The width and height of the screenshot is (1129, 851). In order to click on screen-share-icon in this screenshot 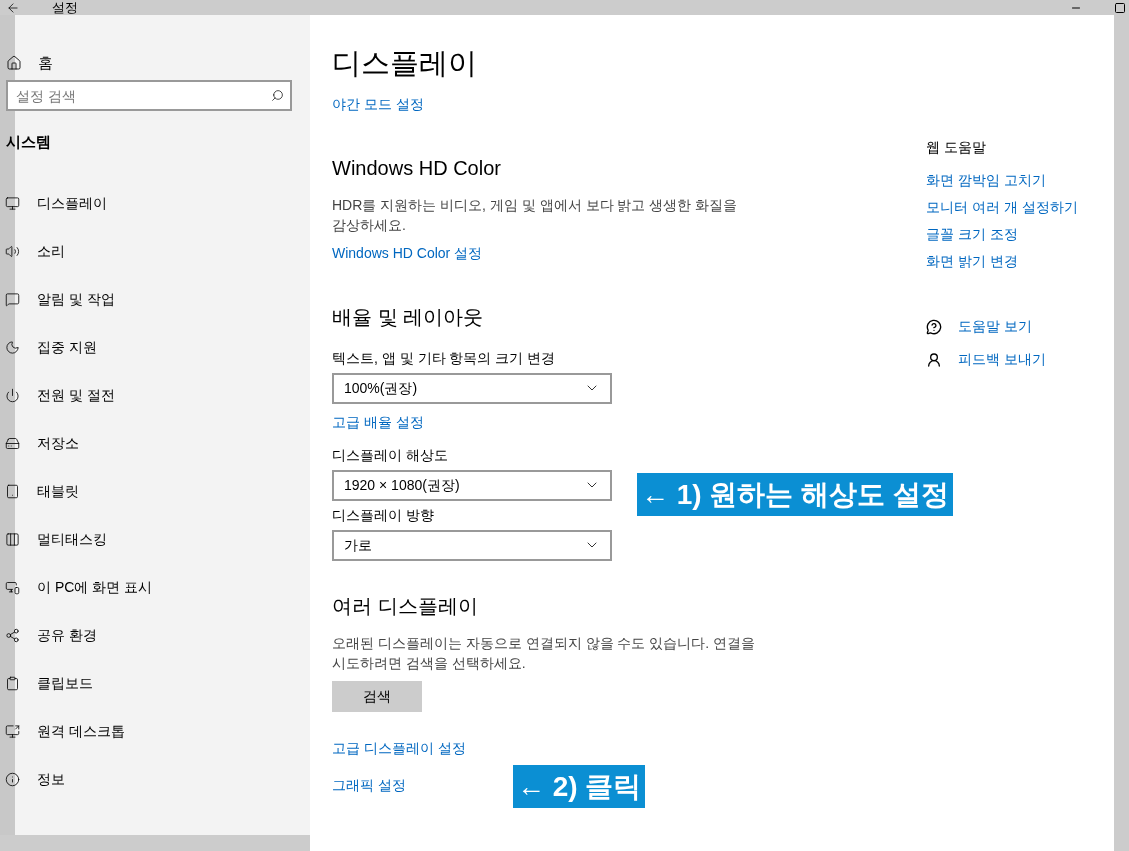, I will do `click(12, 731)`.